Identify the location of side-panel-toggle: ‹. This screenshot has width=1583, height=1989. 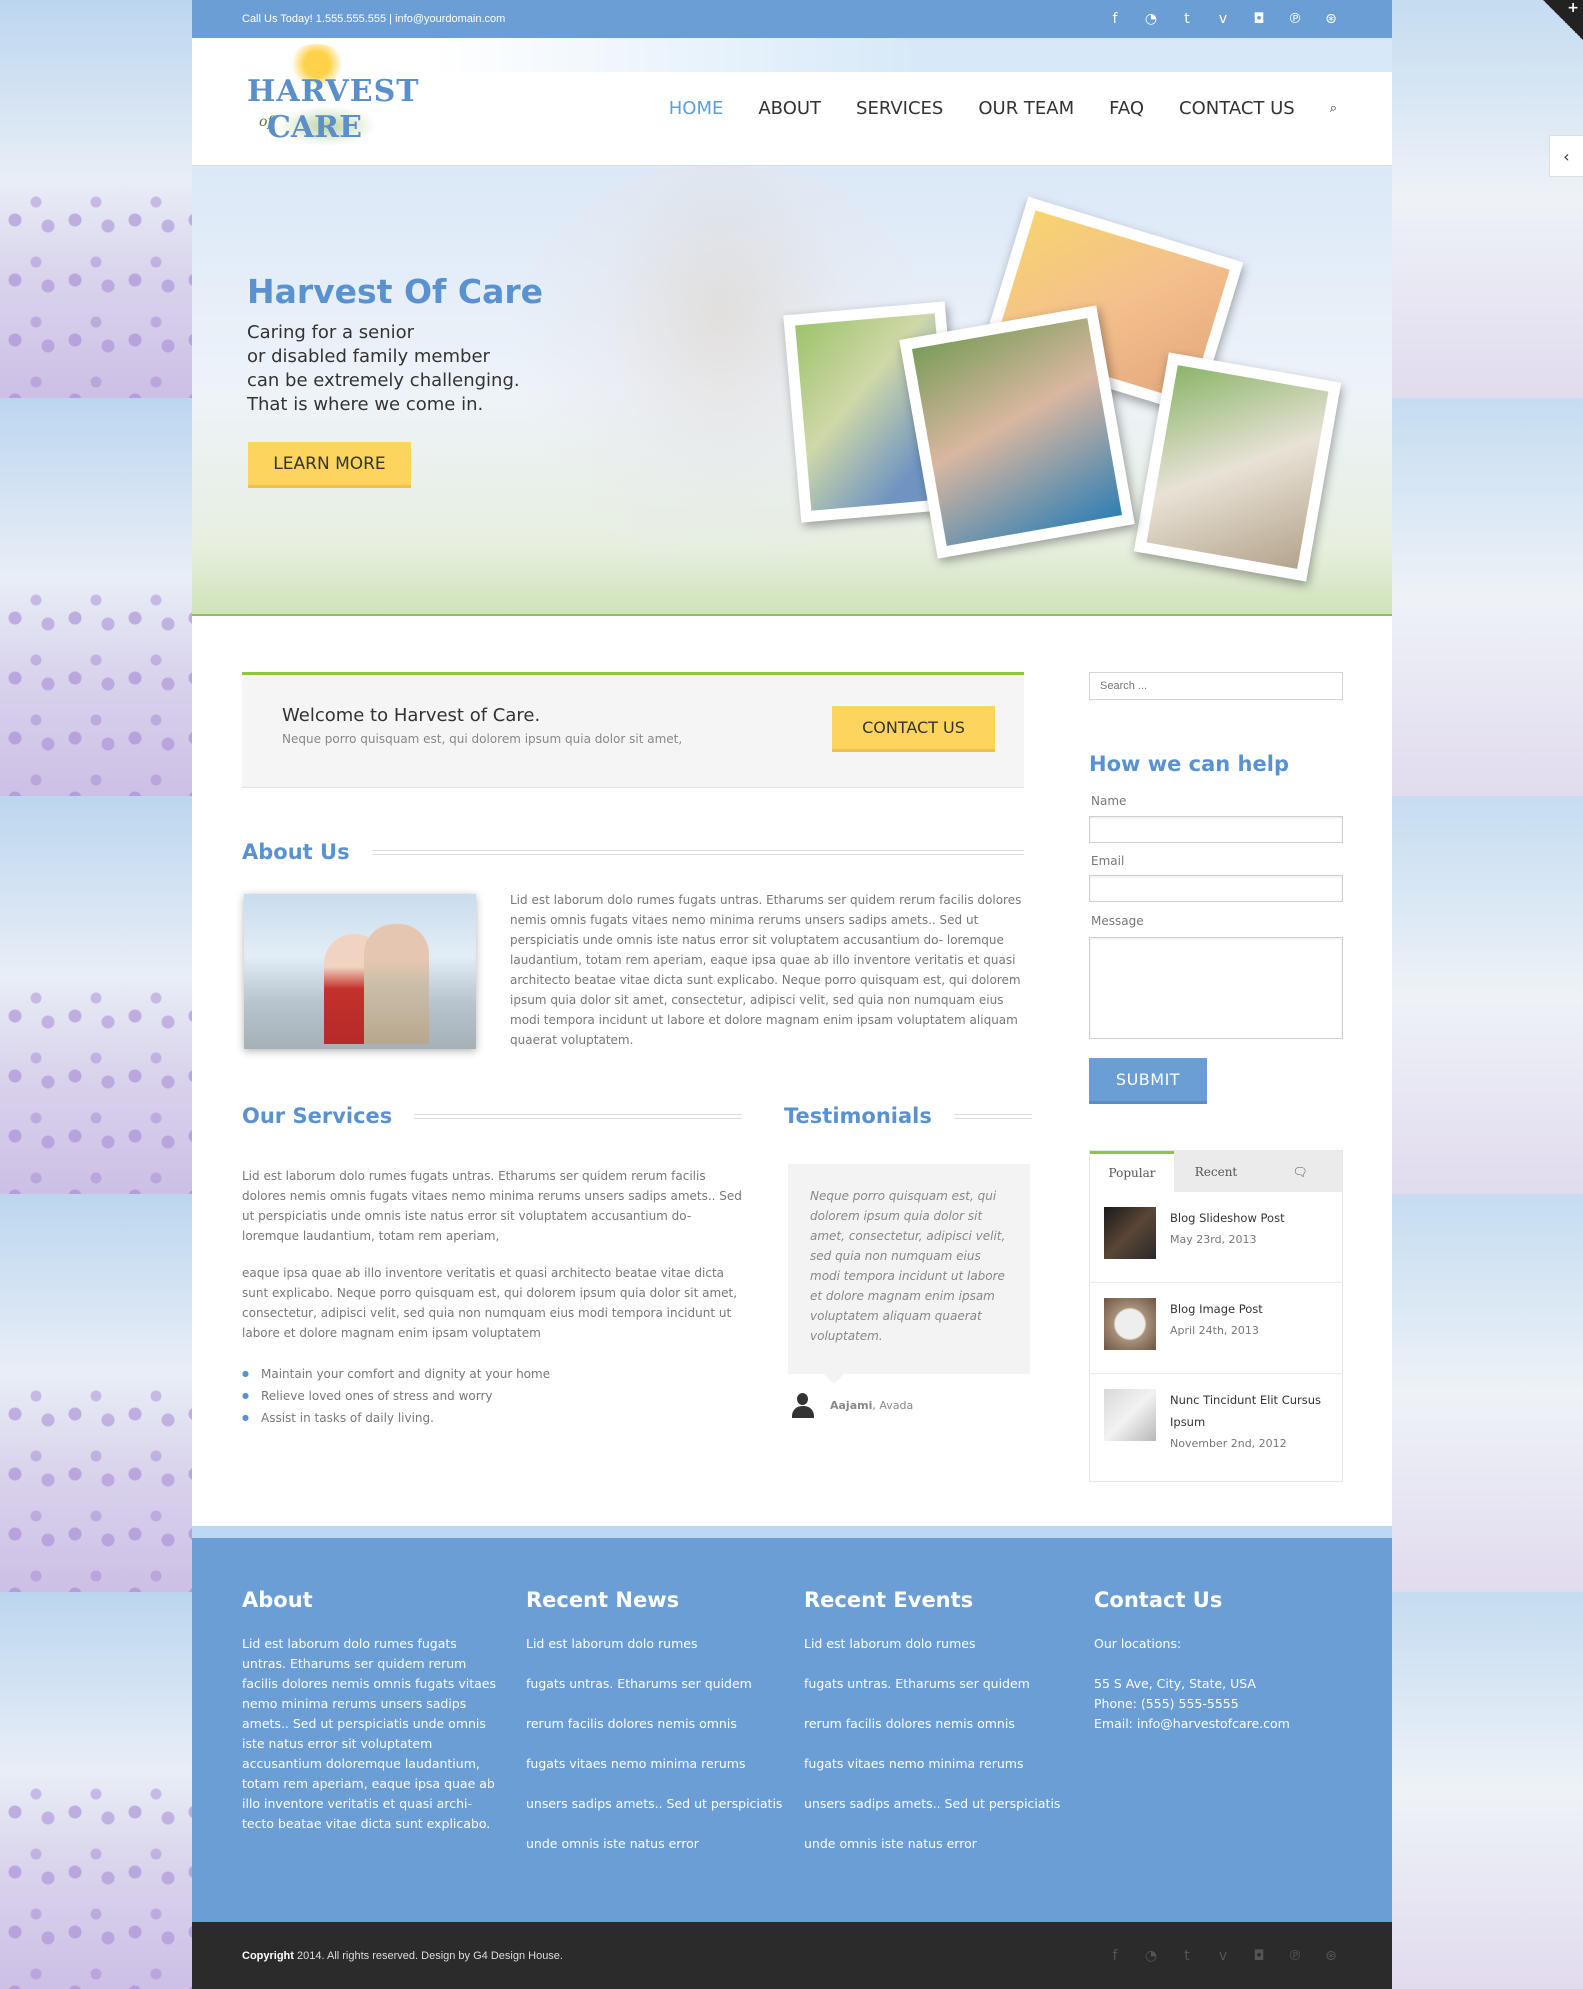
(1566, 156).